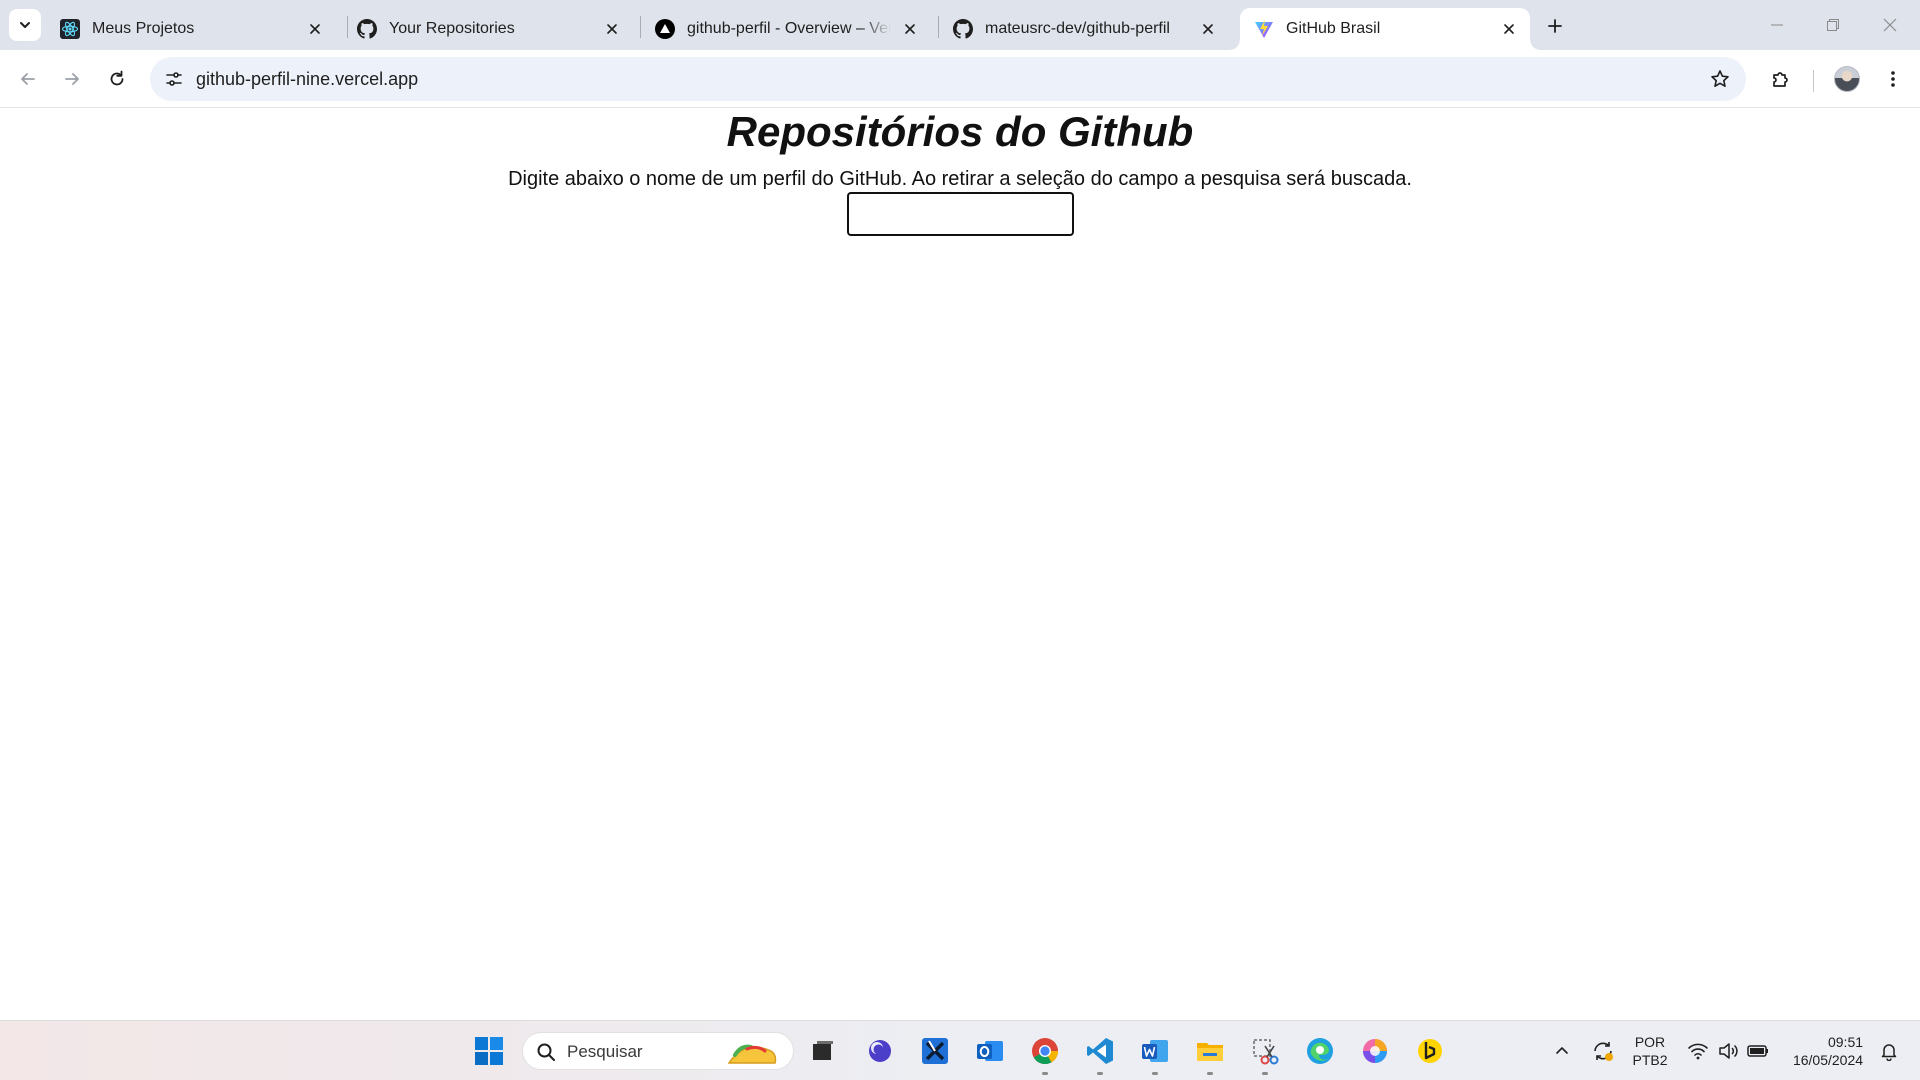 This screenshot has height=1080, width=1920. Describe the element at coordinates (960, 1050) in the screenshot. I see `windows-taskbar: Pesquisar POR PTB2 09:51 16/05/2024` at that location.